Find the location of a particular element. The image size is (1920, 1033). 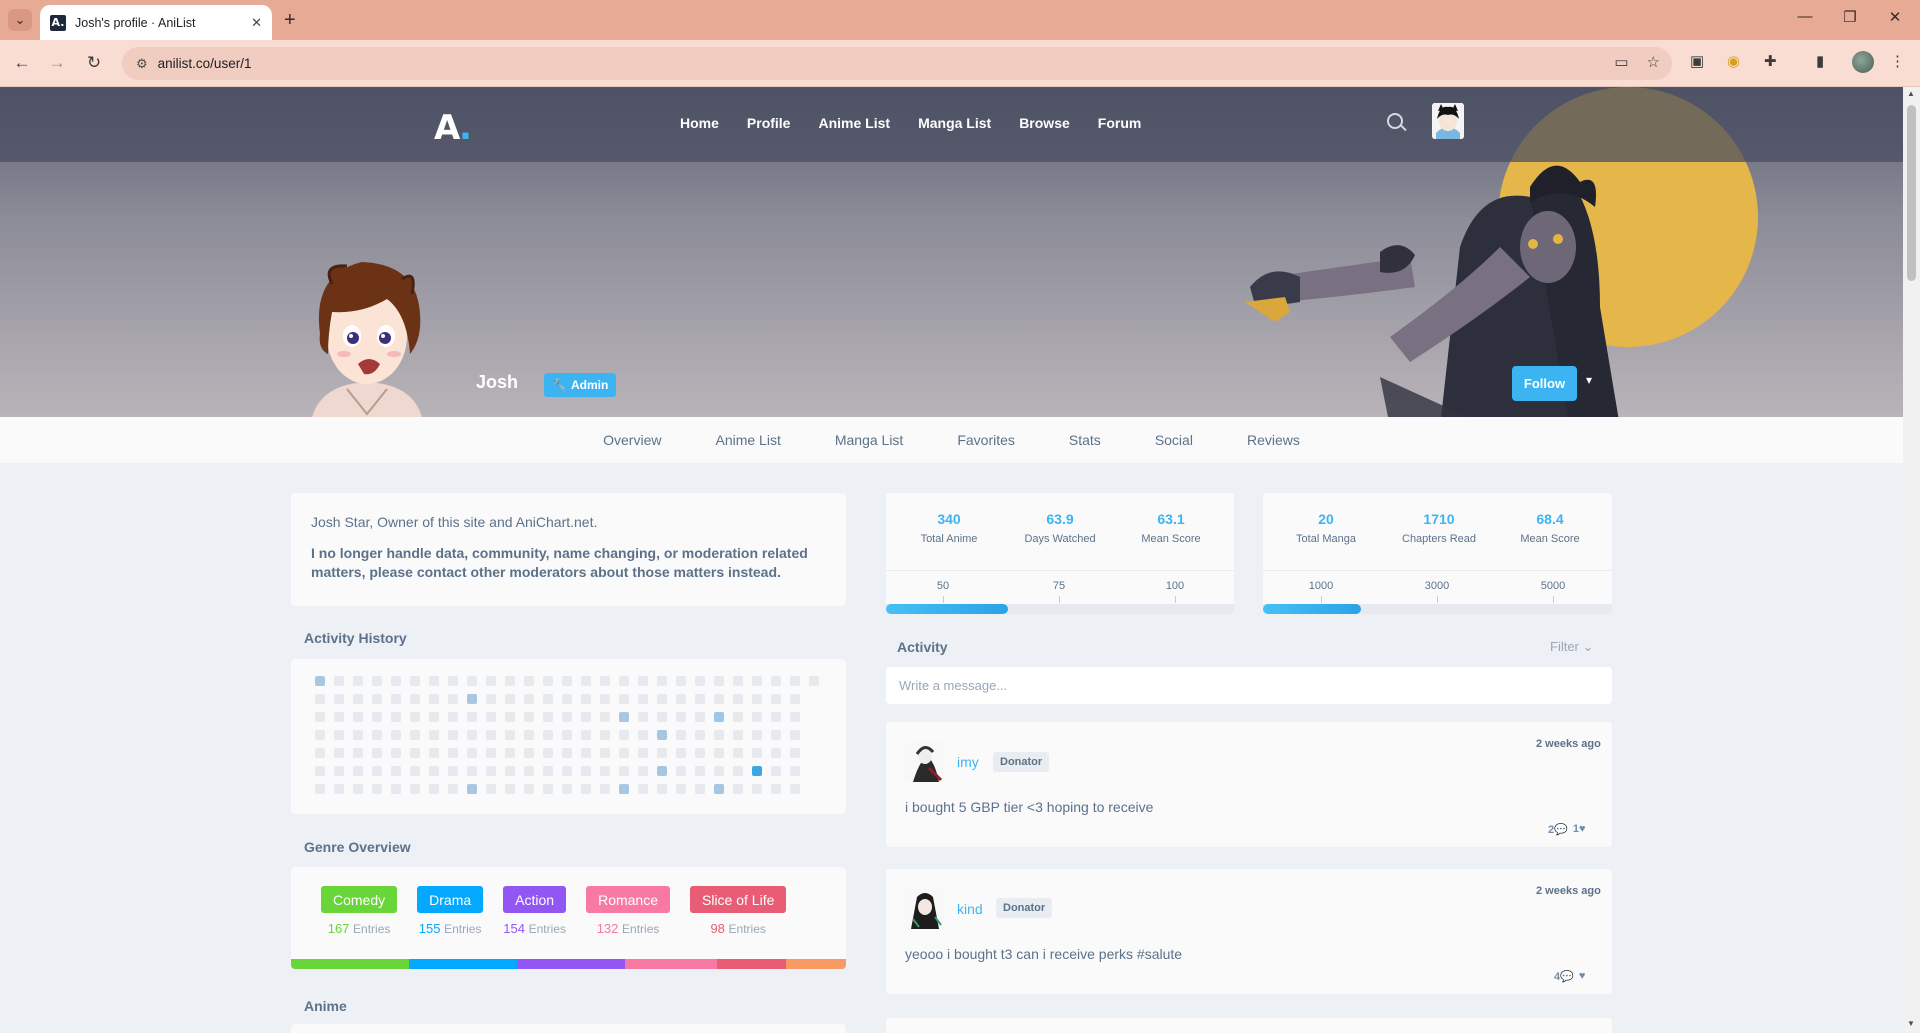

site-info-icon: ⚙ is located at coordinates (142, 64).